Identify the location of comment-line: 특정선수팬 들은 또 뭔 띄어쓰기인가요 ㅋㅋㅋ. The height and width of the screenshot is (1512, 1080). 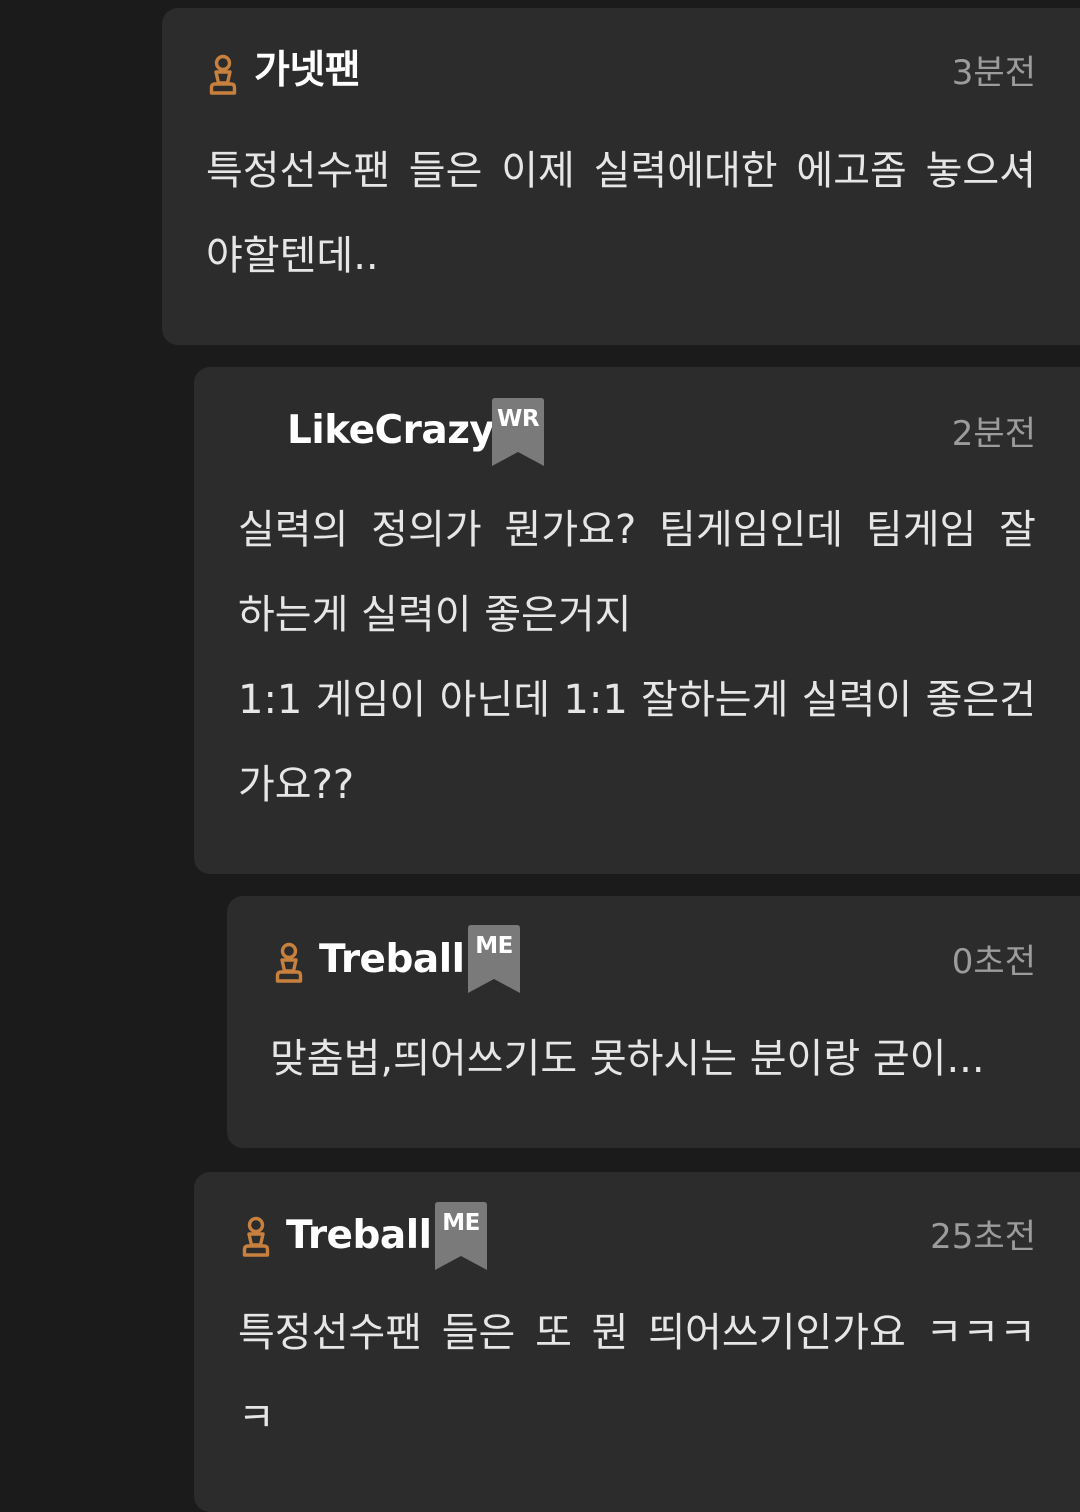
(637, 1333).